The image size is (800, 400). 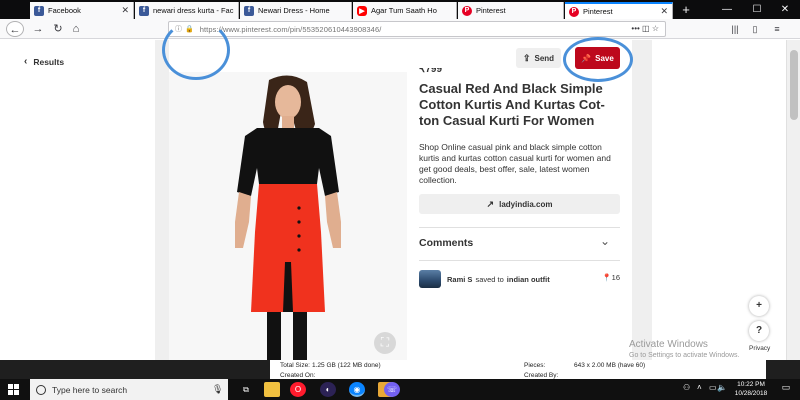 I want to click on total-size-value: 1.25 GB (122 MB done), so click(x=346, y=365).